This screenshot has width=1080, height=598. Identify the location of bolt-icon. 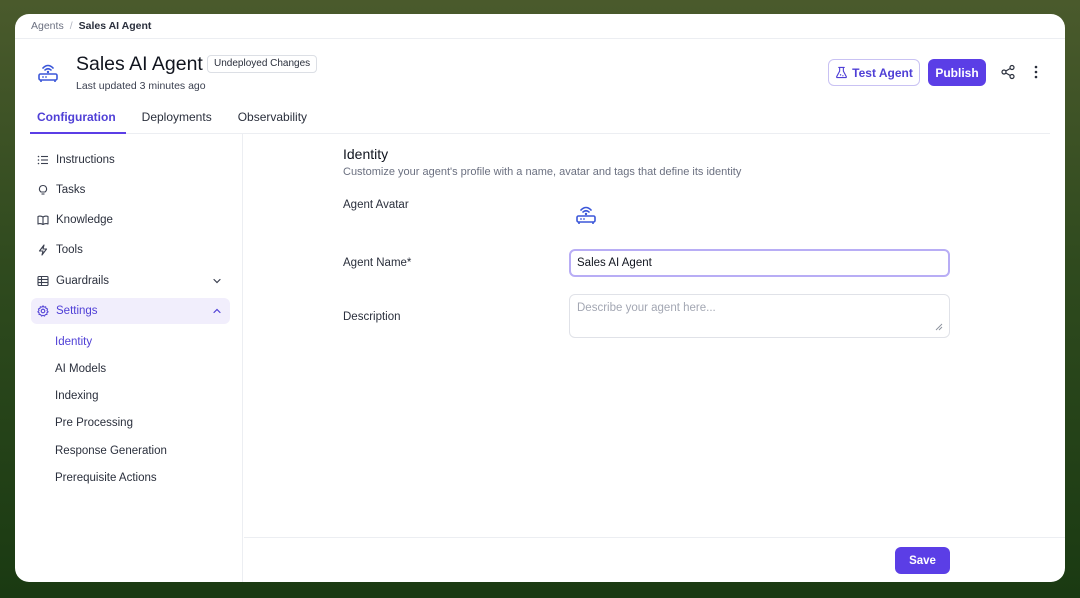
(43, 250).